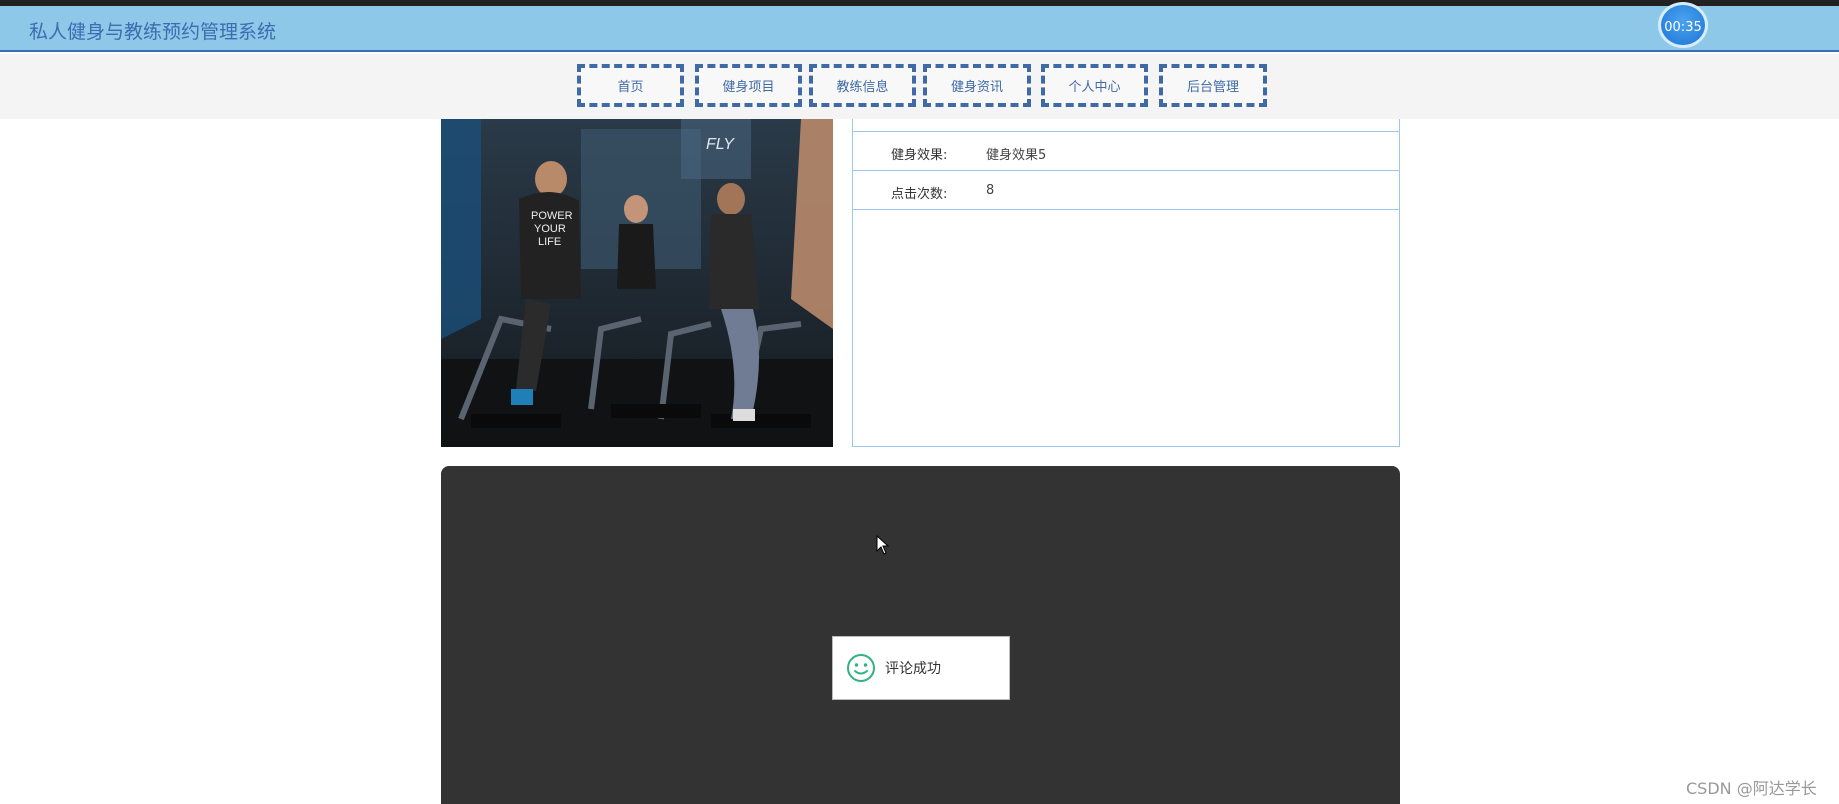  Describe the element at coordinates (549, 242) in the screenshot. I see `shirt-text-3: LIFE` at that location.